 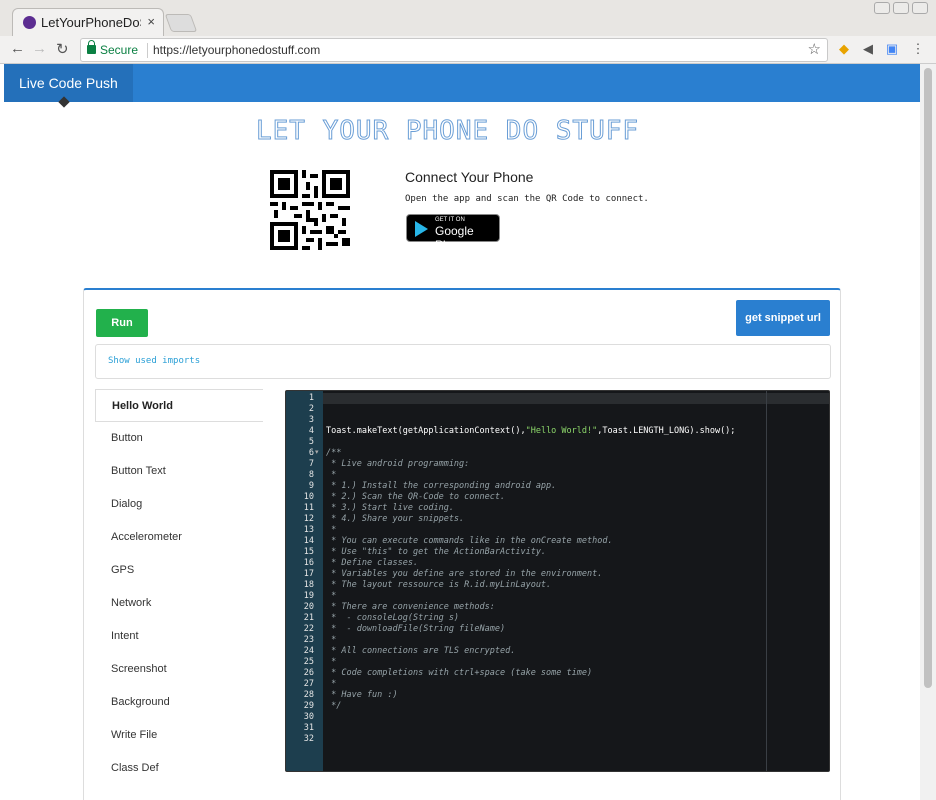 What do you see at coordinates (426, 431) in the screenshot?
I see `code-toast-start: Toast.makeText(getApplicationContext(),` at bounding box center [426, 431].